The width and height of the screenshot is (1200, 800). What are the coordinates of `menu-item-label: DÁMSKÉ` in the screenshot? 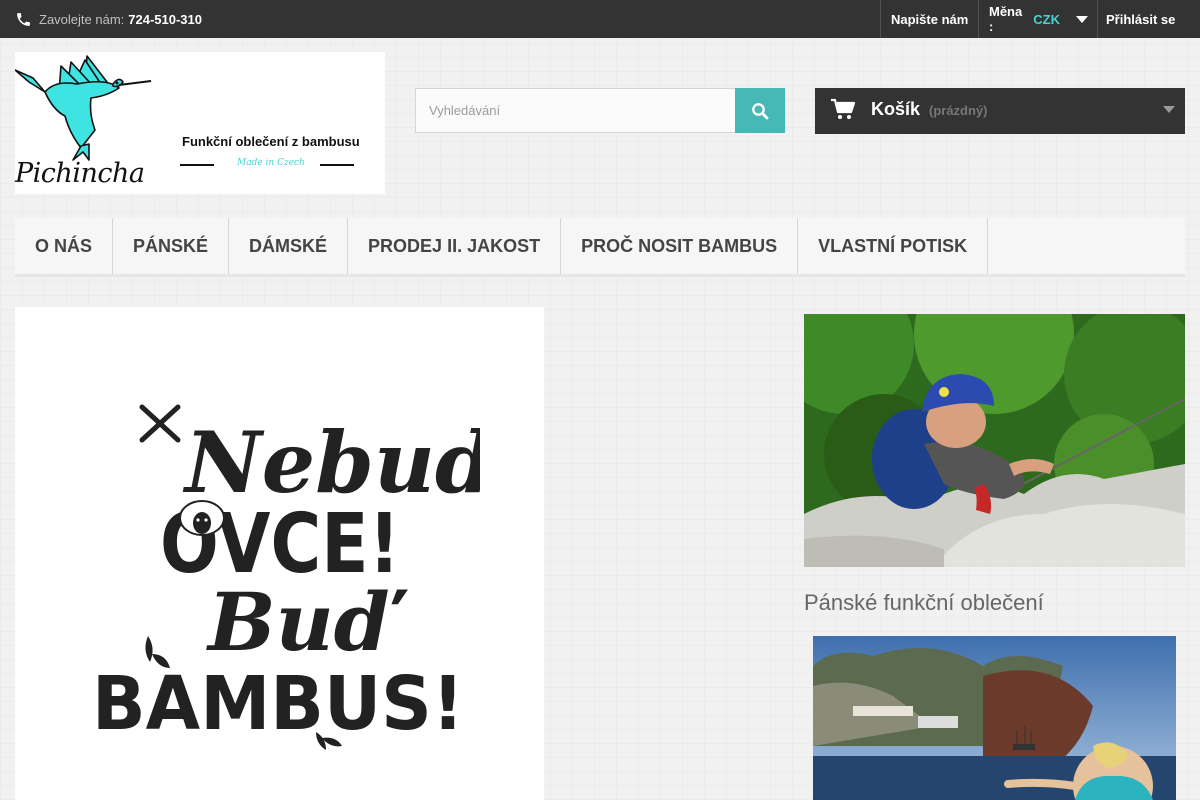 It's located at (288, 245).